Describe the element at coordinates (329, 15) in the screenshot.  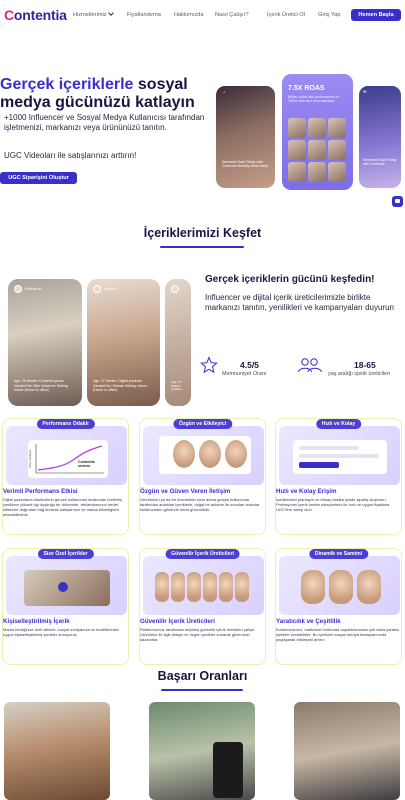
I see `nav-login: Giriş Yap` at that location.